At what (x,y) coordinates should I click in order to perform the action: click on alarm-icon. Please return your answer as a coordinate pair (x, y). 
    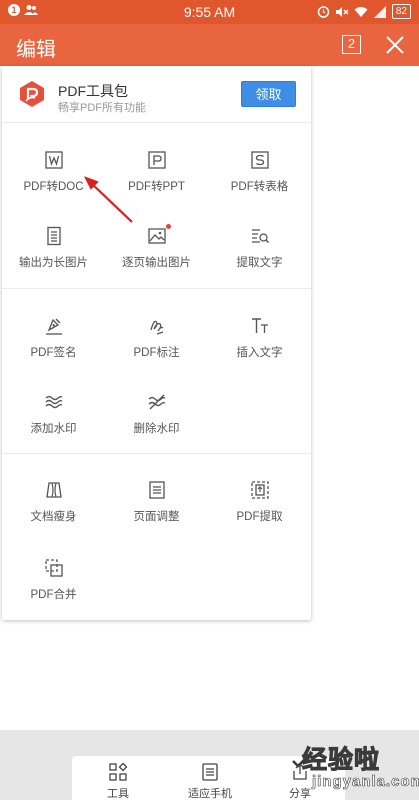
    Looking at the image, I should click on (323, 12).